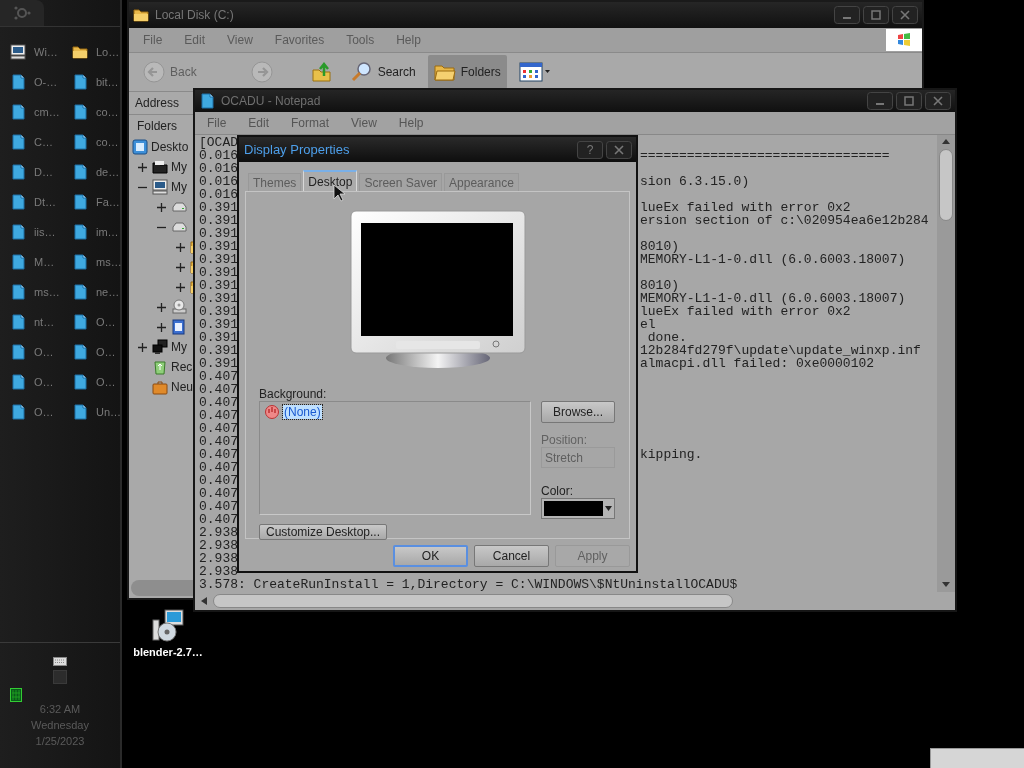  I want to click on window-title: OCADU - Notepad, so click(271, 101).